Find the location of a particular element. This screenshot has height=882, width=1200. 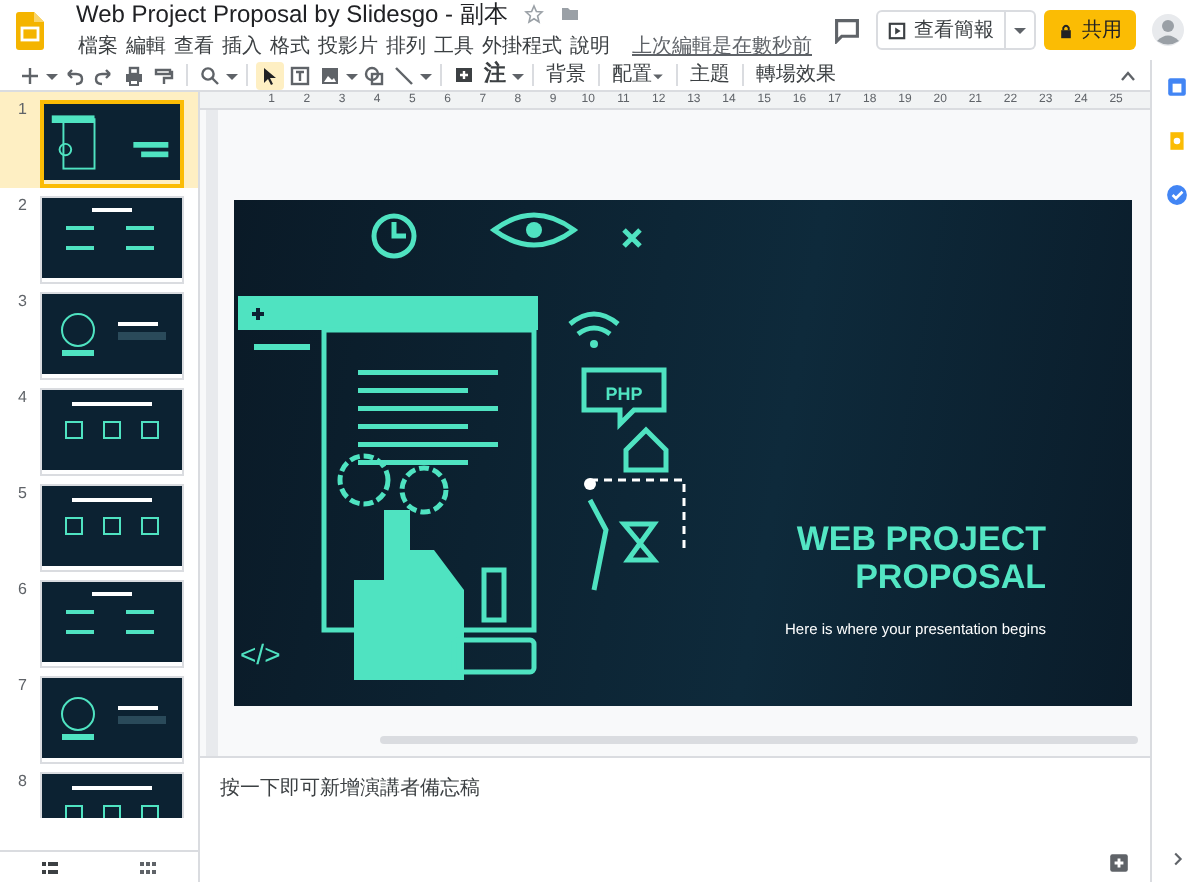

print-icon is located at coordinates (134, 75).